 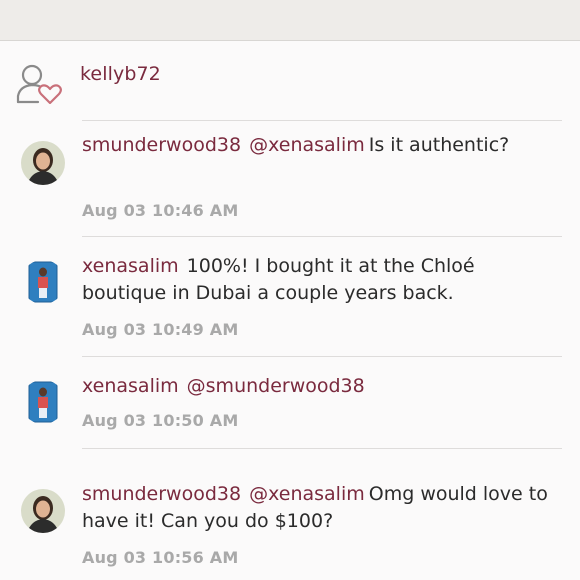 I want to click on comment-timestamp: Aug 03 10:46 AM, so click(x=160, y=210).